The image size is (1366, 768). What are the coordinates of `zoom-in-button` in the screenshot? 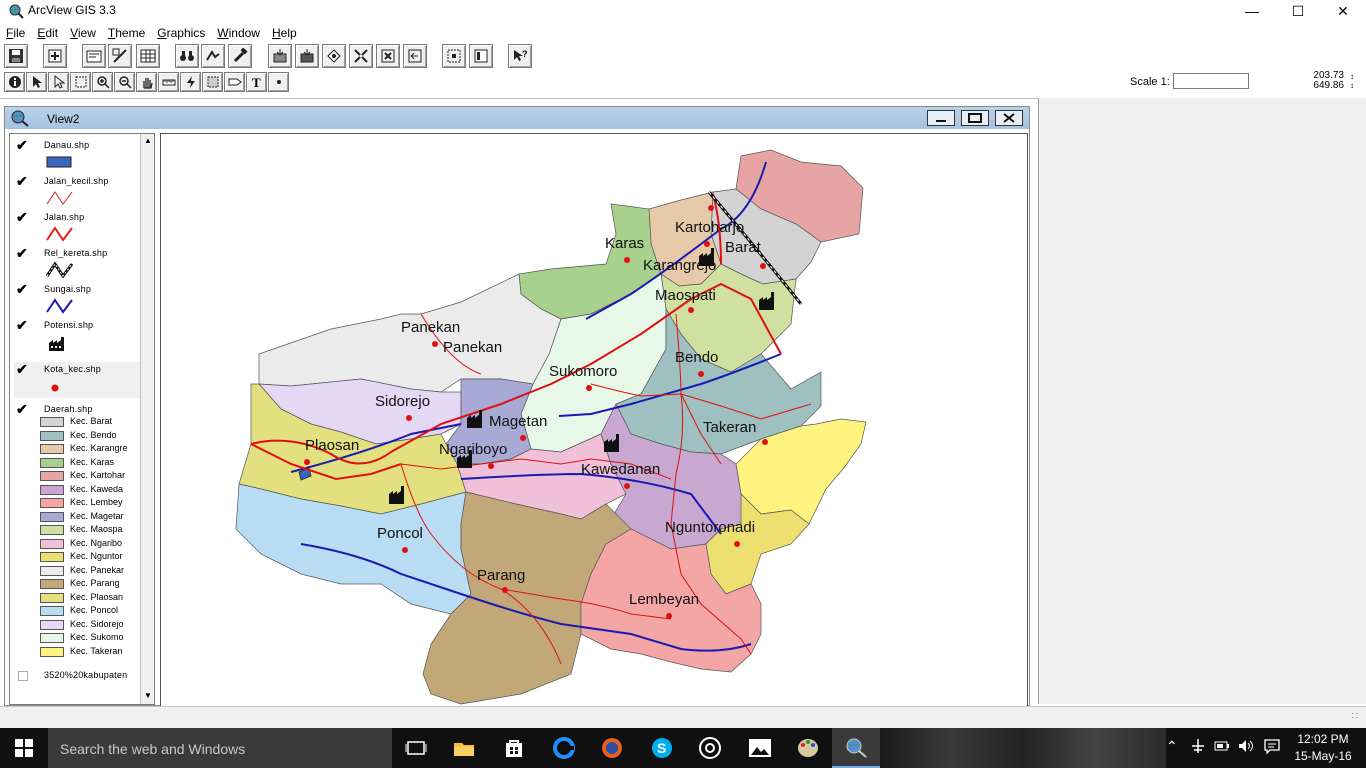 It's located at (361, 56).